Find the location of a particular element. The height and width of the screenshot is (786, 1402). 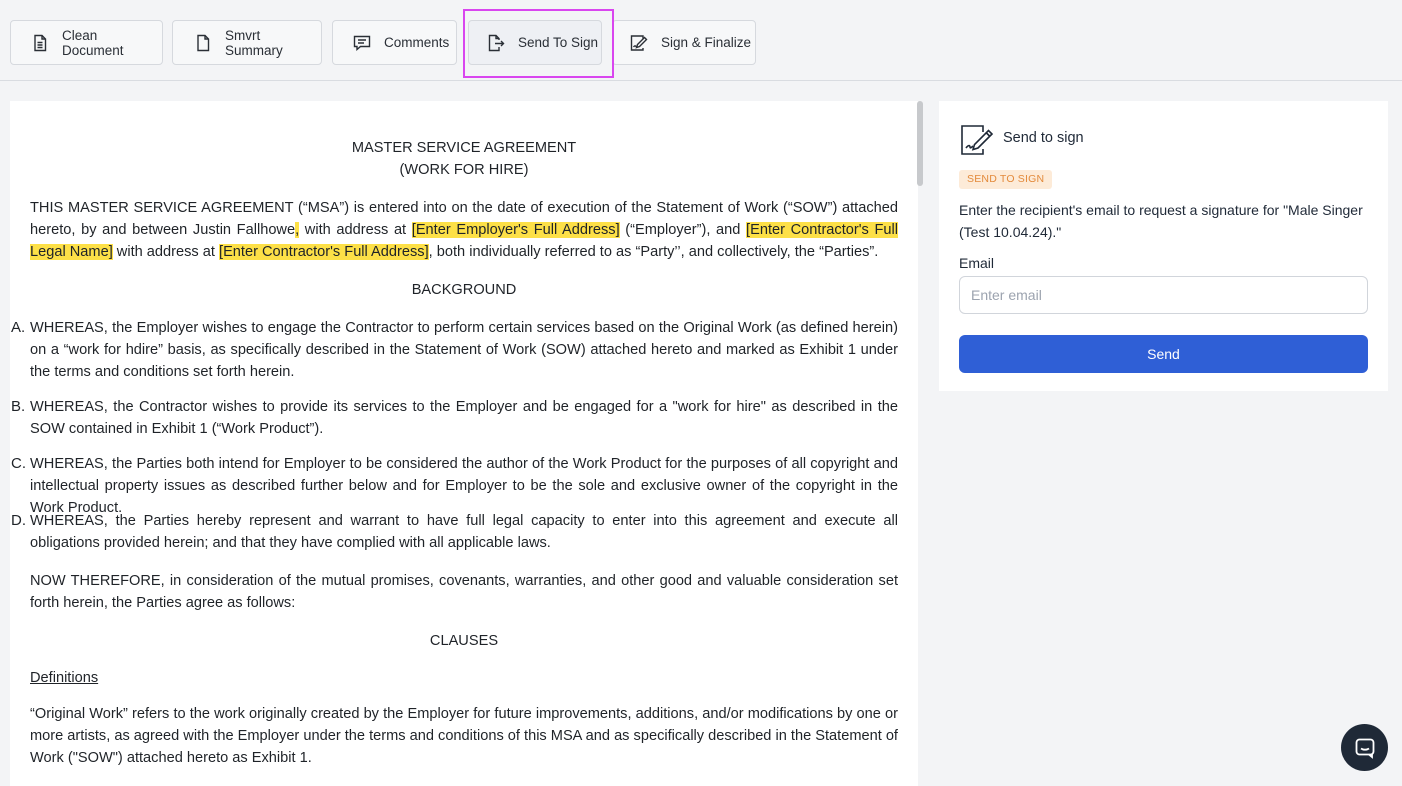

comments-button: Comments is located at coordinates (394, 42).